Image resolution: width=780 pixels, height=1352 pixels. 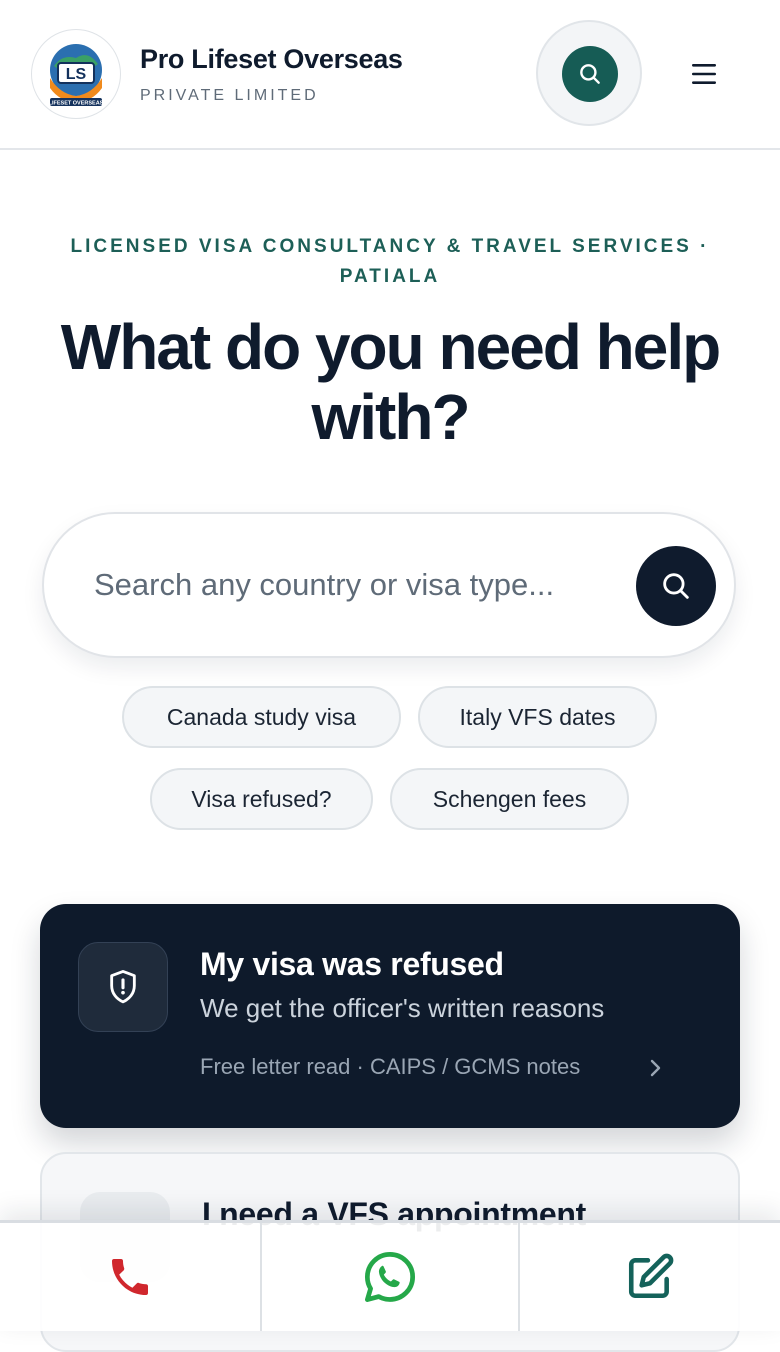 I want to click on logo-emblem-icon: LS LIFESET OVERSEAS, so click(x=76, y=75).